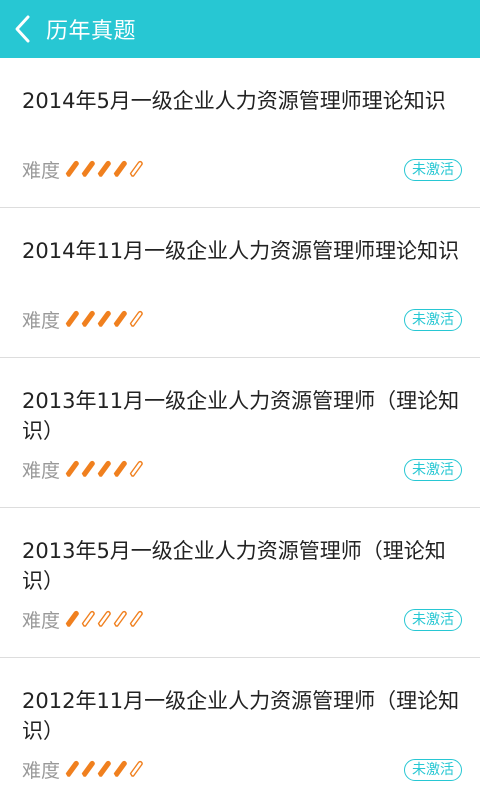 This screenshot has width=480, height=808. Describe the element at coordinates (234, 566) in the screenshot. I see `item-title: 2013年5月一级企业人力资源管理师（理论知识）` at that location.